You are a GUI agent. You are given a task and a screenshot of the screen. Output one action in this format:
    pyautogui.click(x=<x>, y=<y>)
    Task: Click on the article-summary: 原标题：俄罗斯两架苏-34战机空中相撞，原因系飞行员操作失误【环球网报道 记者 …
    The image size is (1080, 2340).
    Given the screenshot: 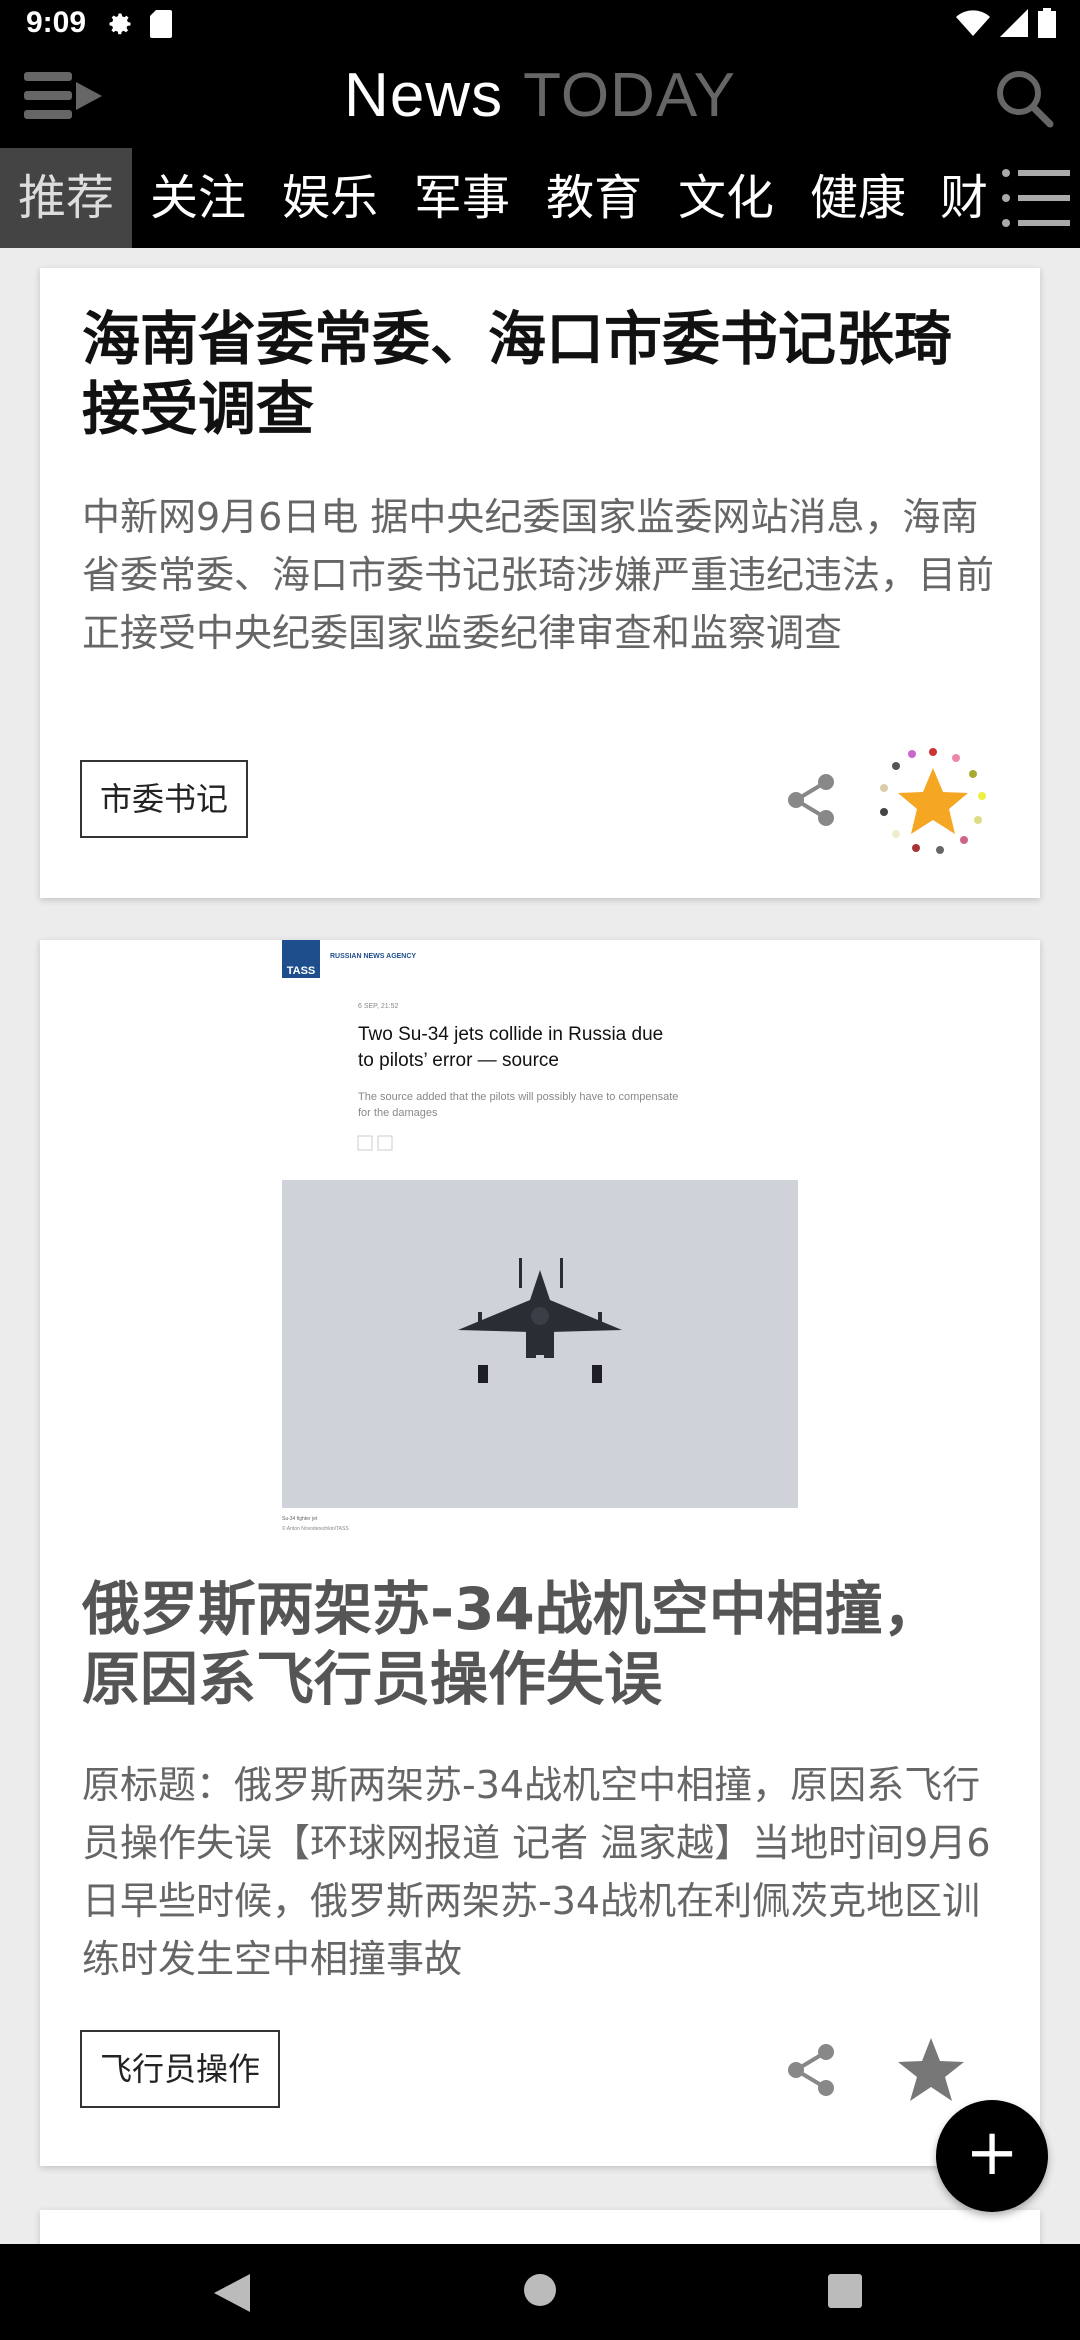 What is the action you would take?
    pyautogui.click(x=536, y=1872)
    